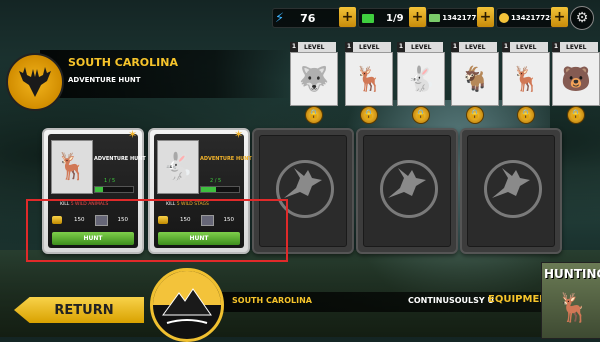 The height and width of the screenshot is (342, 600). What do you see at coordinates (308, 18) in the screenshot?
I see `energy-value: 76` at bounding box center [308, 18].